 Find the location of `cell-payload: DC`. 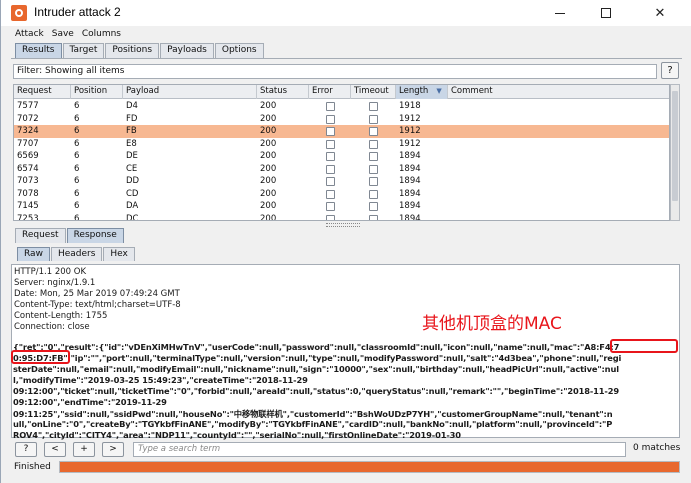

cell-payload: DC is located at coordinates (132, 217).